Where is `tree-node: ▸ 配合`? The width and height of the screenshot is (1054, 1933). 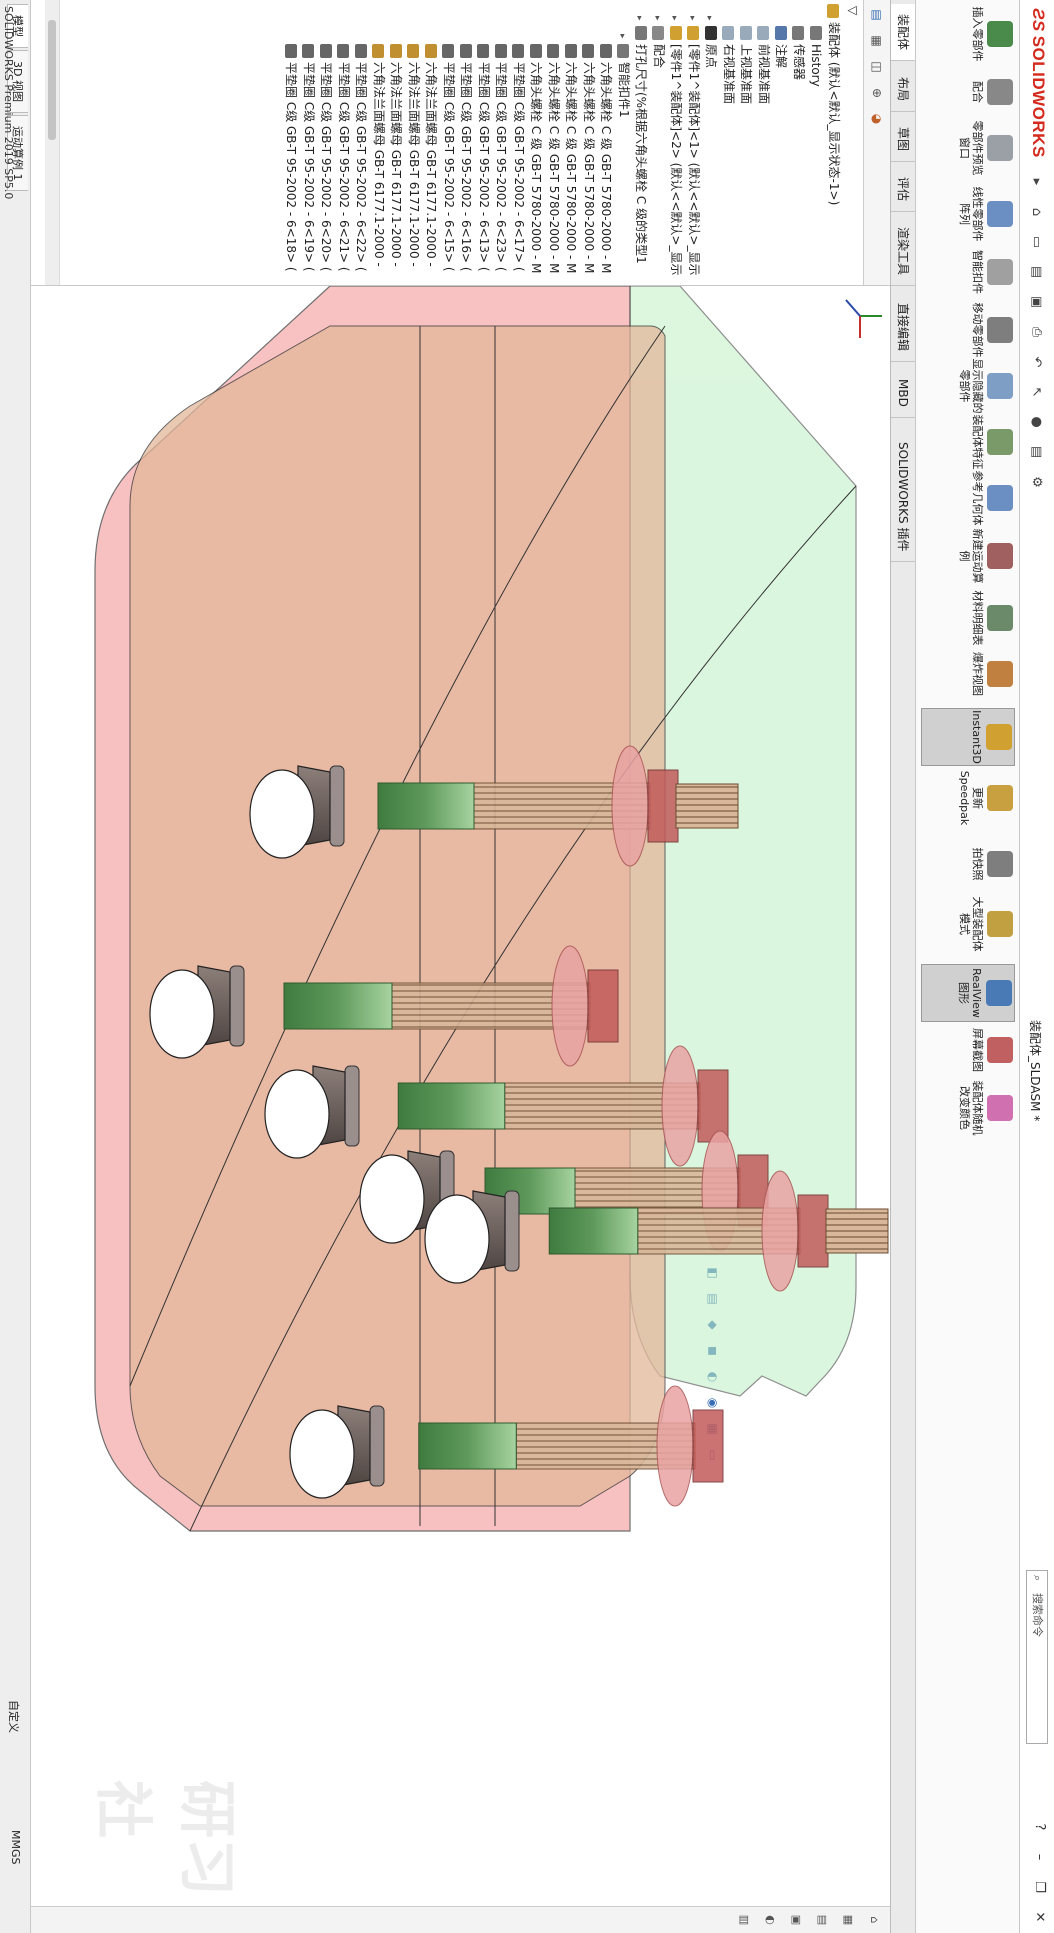 tree-node: ▸ 配合 is located at coordinates (659, 142).